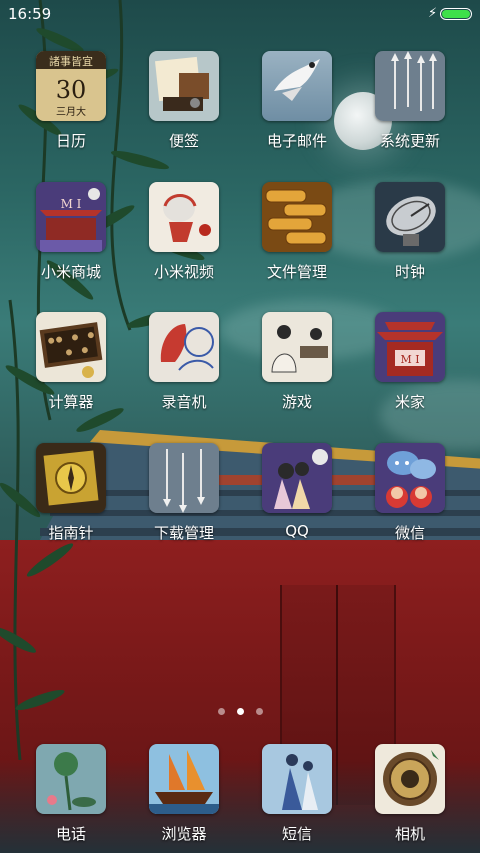  I want to click on calendar-icon: 諸事皆宜 30 三月大, so click(71, 86).